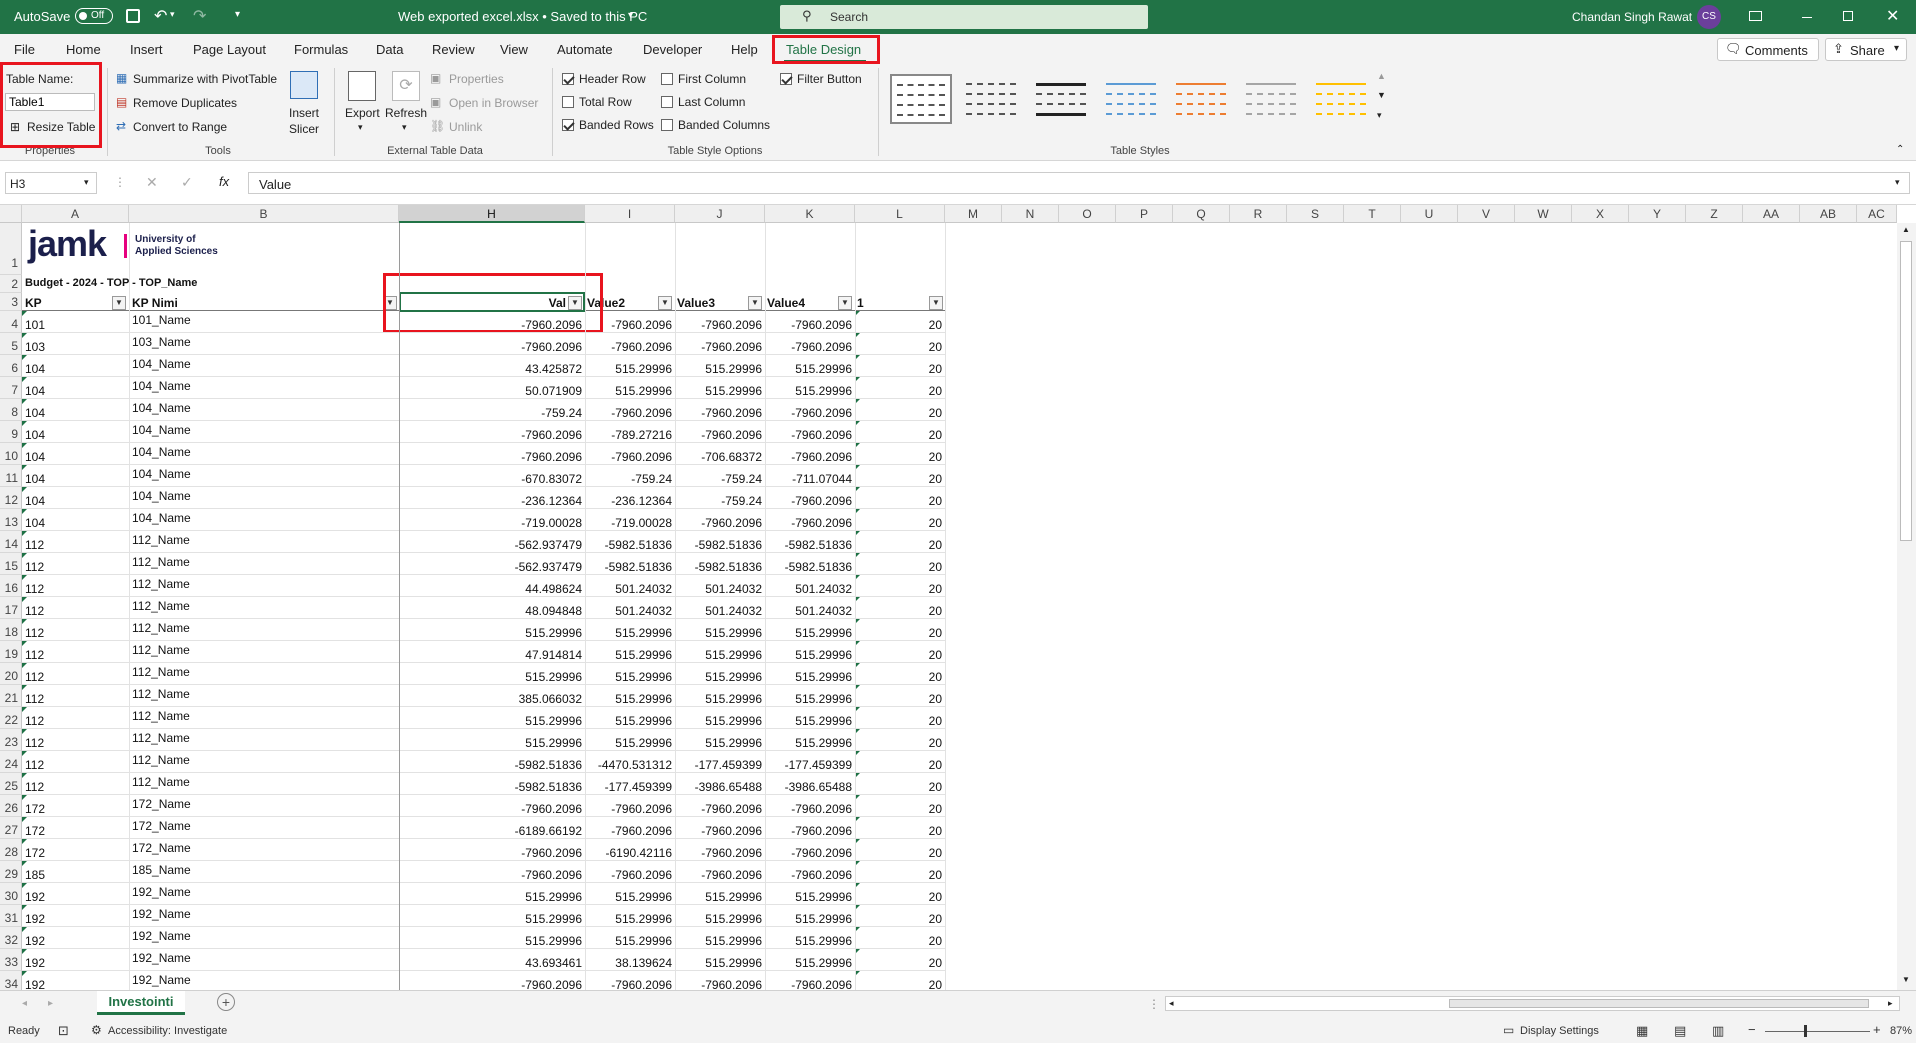 This screenshot has height=1043, width=1916. I want to click on table-style-swatch-blue, so click(1131, 99).